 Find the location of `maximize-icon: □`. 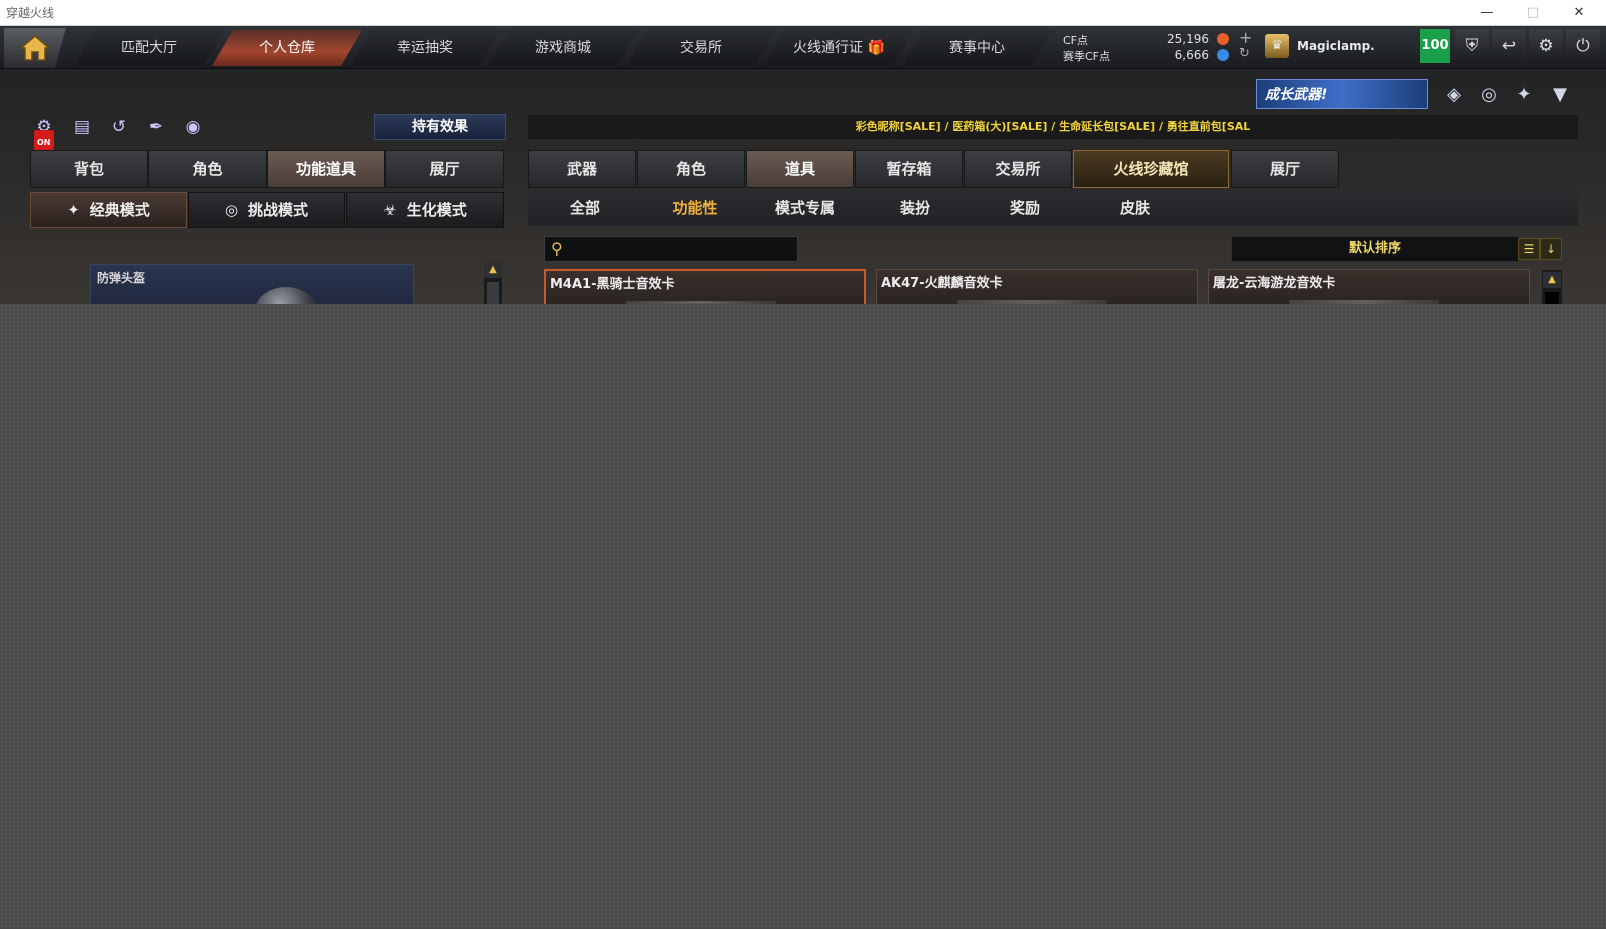

maximize-icon: □ is located at coordinates (1533, 12).